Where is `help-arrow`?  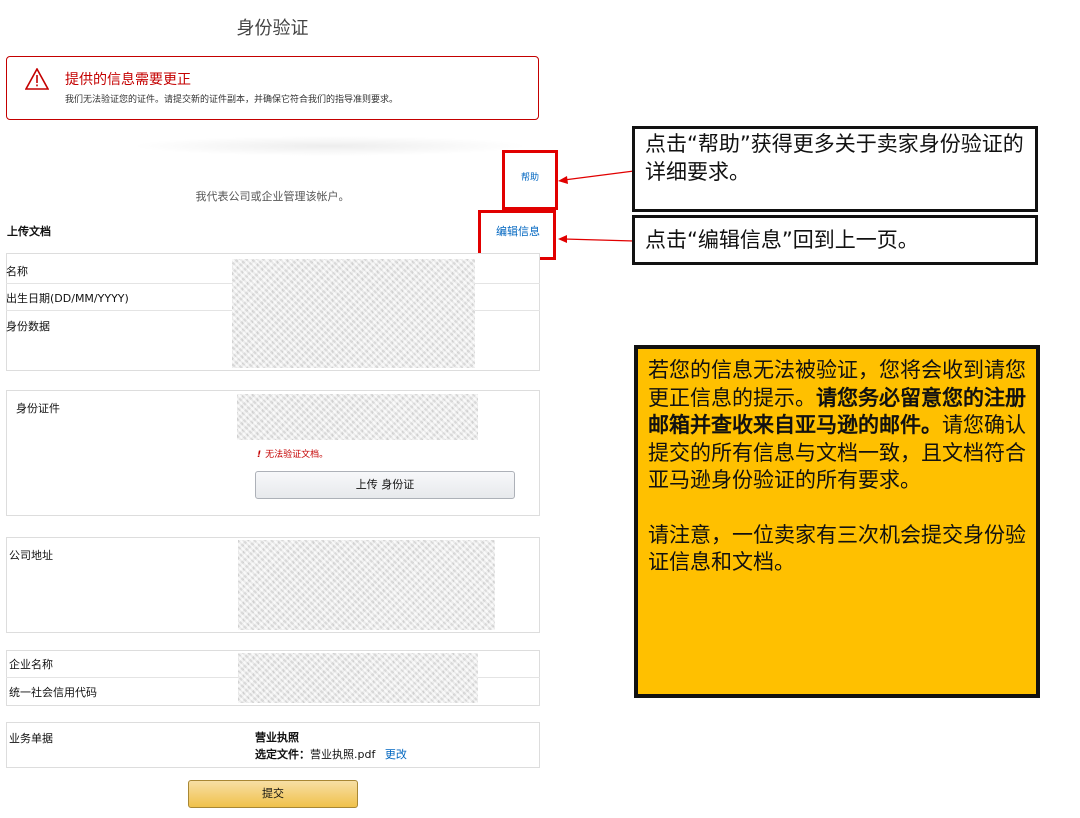 help-arrow is located at coordinates (595, 178).